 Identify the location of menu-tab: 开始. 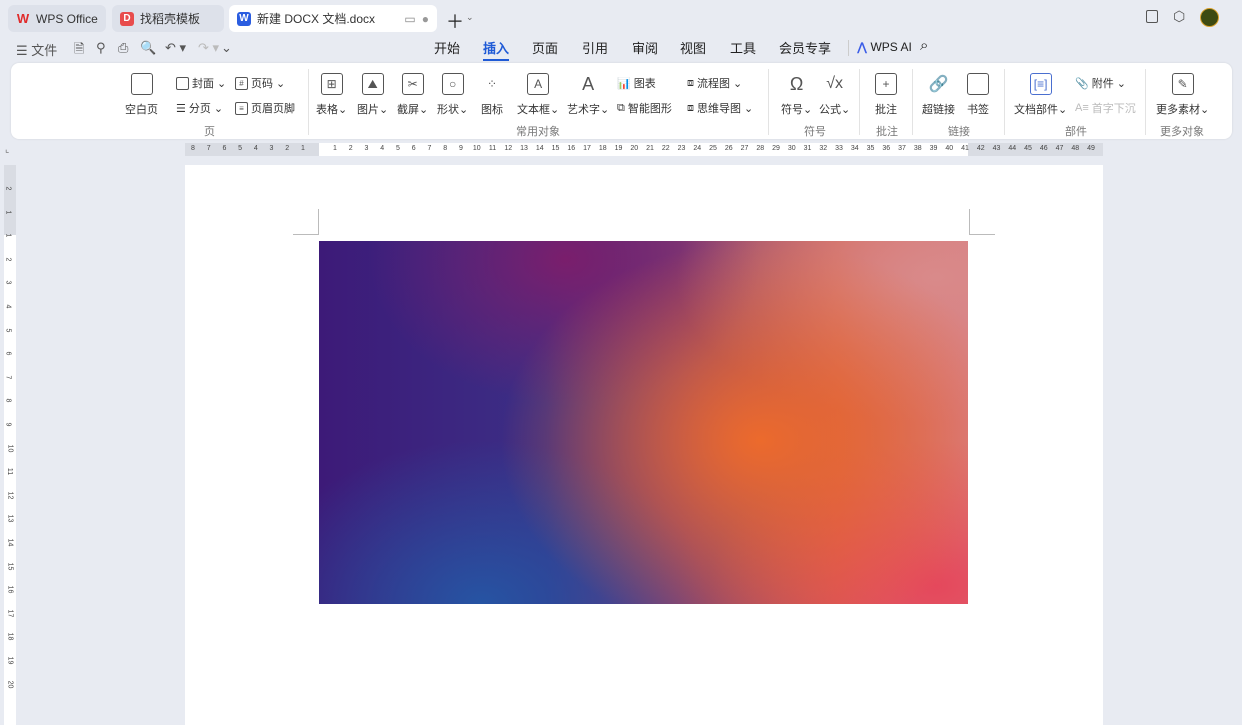
(447, 47).